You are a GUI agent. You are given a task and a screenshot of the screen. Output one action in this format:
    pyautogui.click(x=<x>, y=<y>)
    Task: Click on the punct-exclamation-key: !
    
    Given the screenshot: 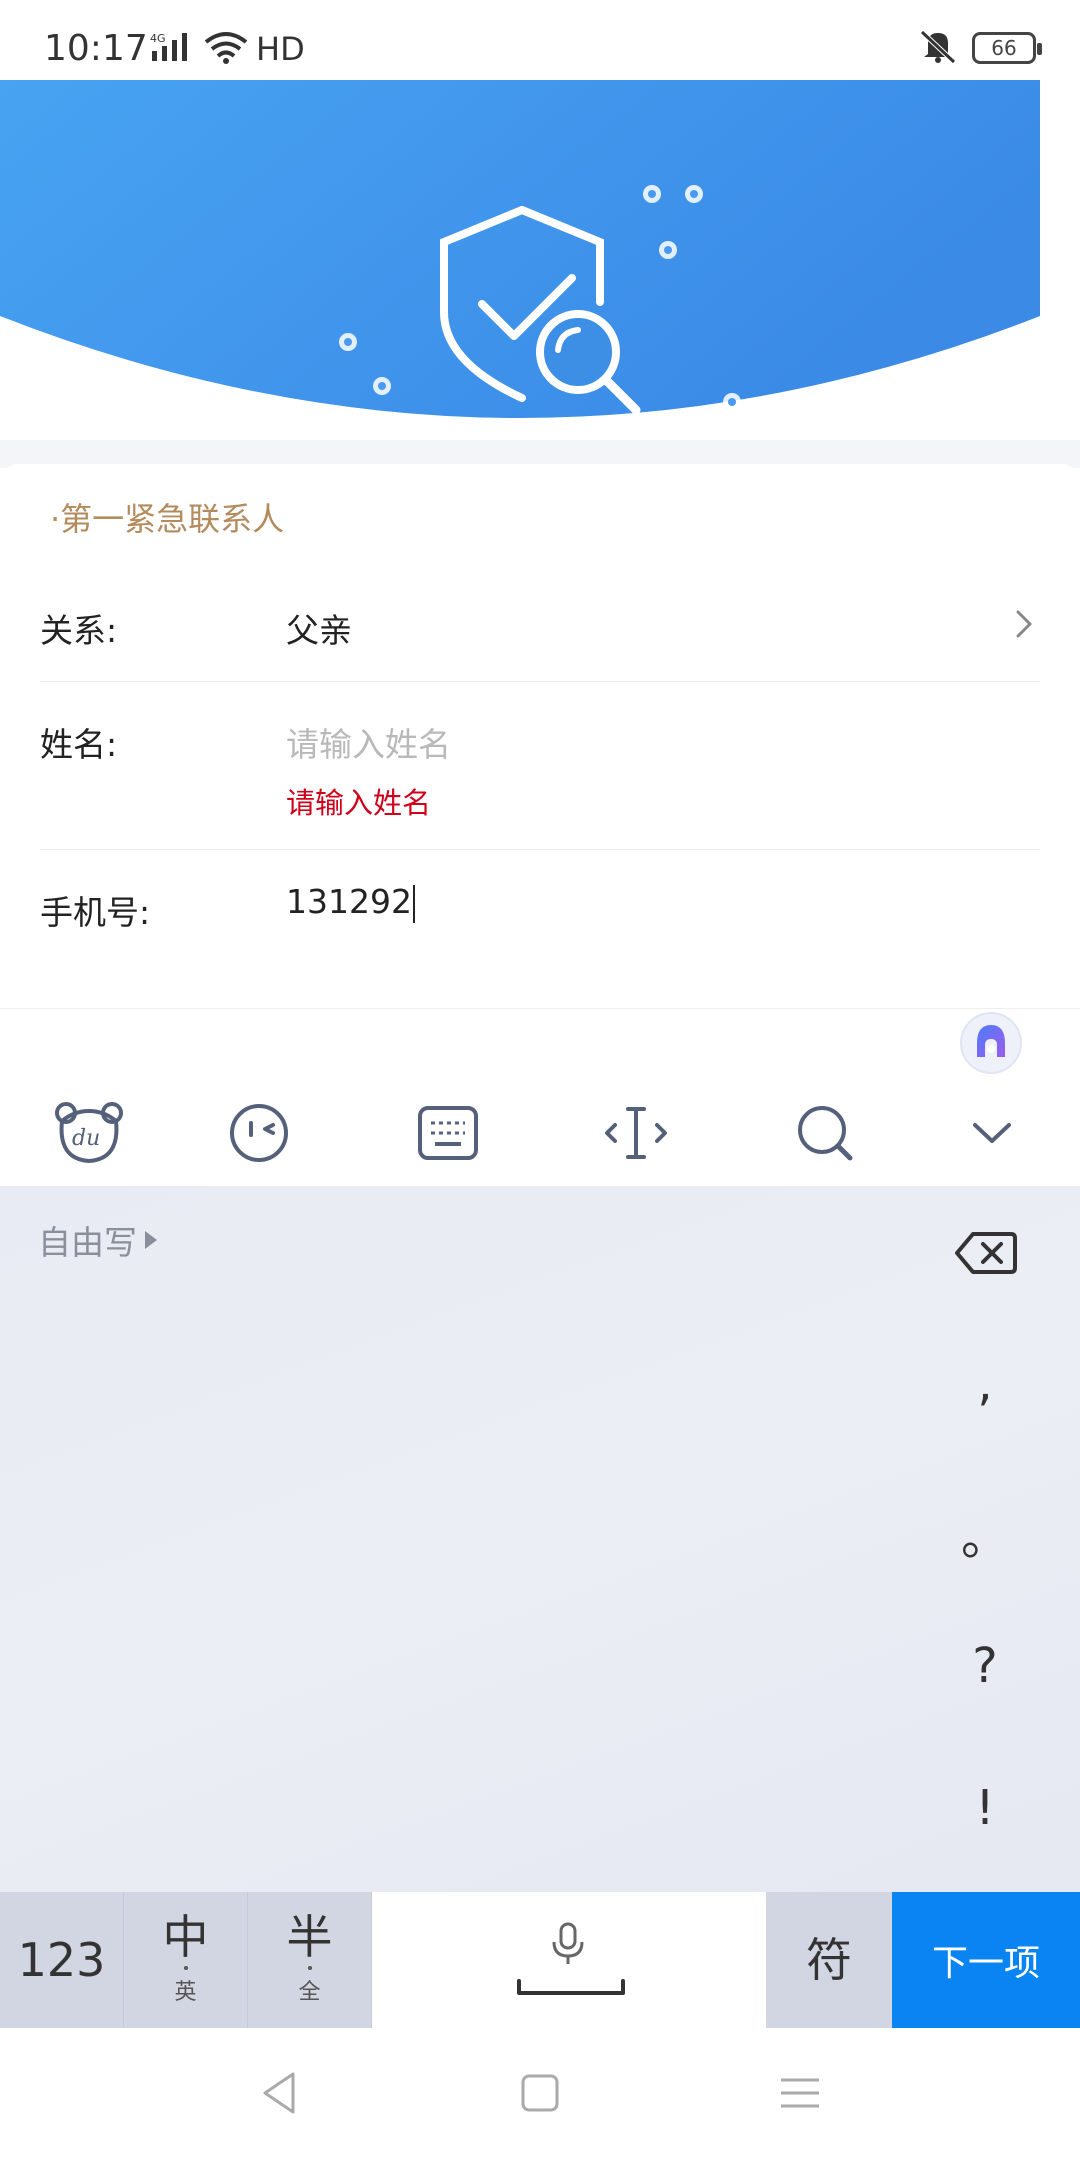 What is the action you would take?
    pyautogui.click(x=985, y=1808)
    